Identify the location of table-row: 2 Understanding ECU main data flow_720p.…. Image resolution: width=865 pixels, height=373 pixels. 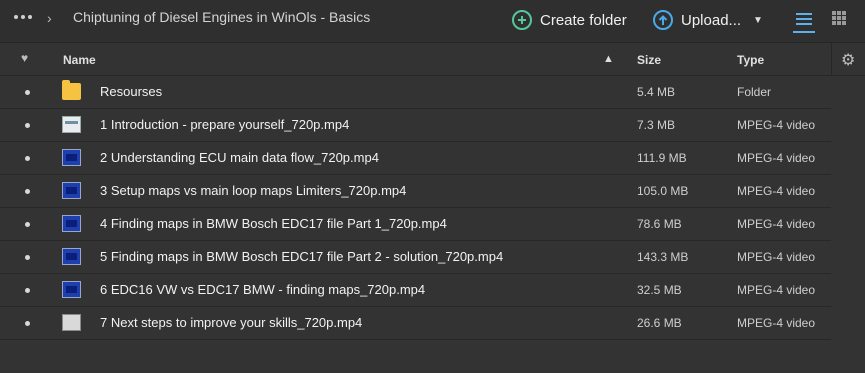
(415, 158).